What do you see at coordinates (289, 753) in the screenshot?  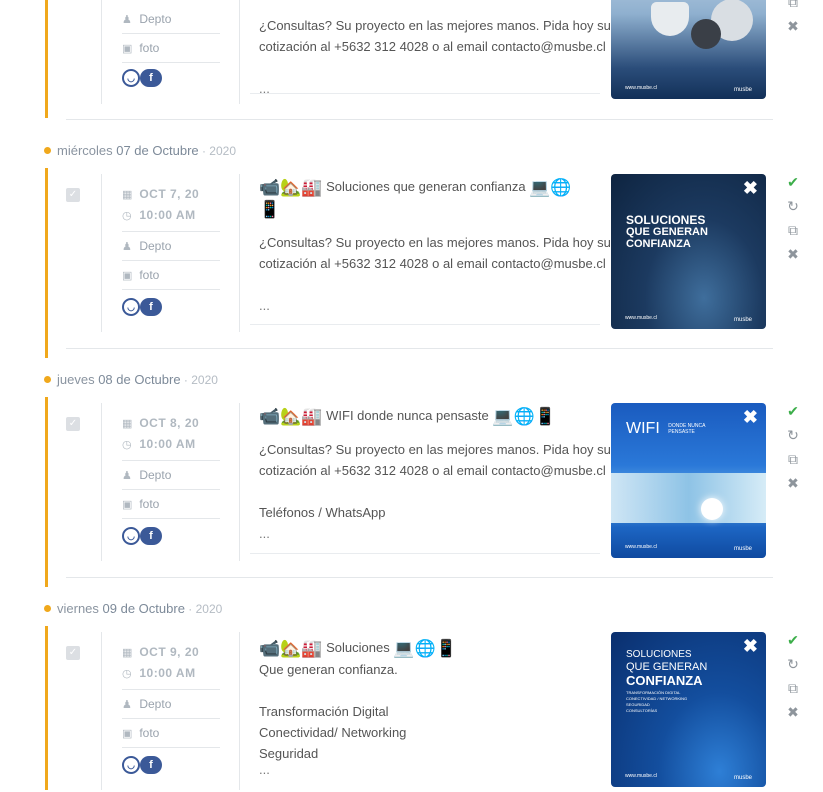 I see `list-item: Seguridad` at bounding box center [289, 753].